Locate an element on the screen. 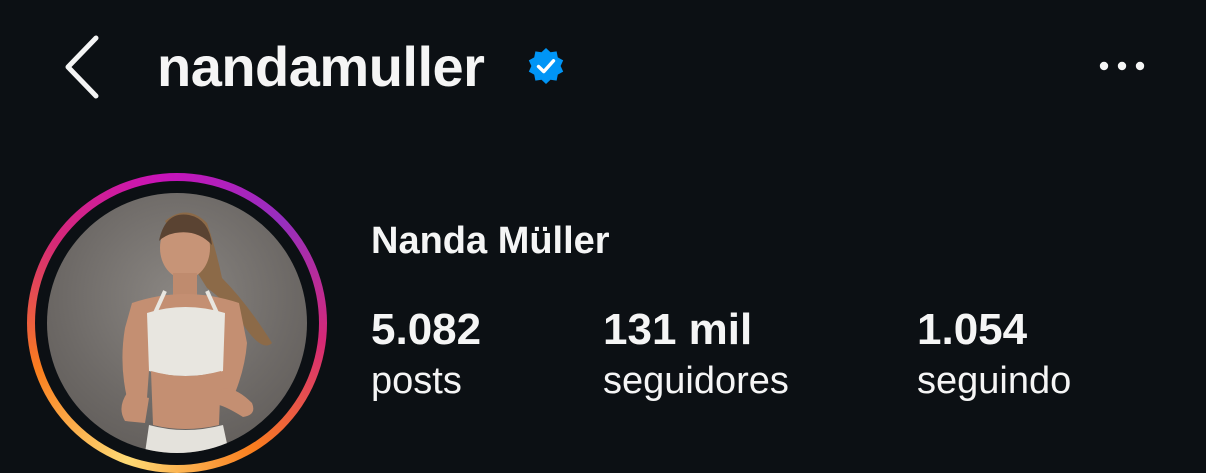 This screenshot has width=1206, height=473. chevron-left-icon is located at coordinates (82, 67).